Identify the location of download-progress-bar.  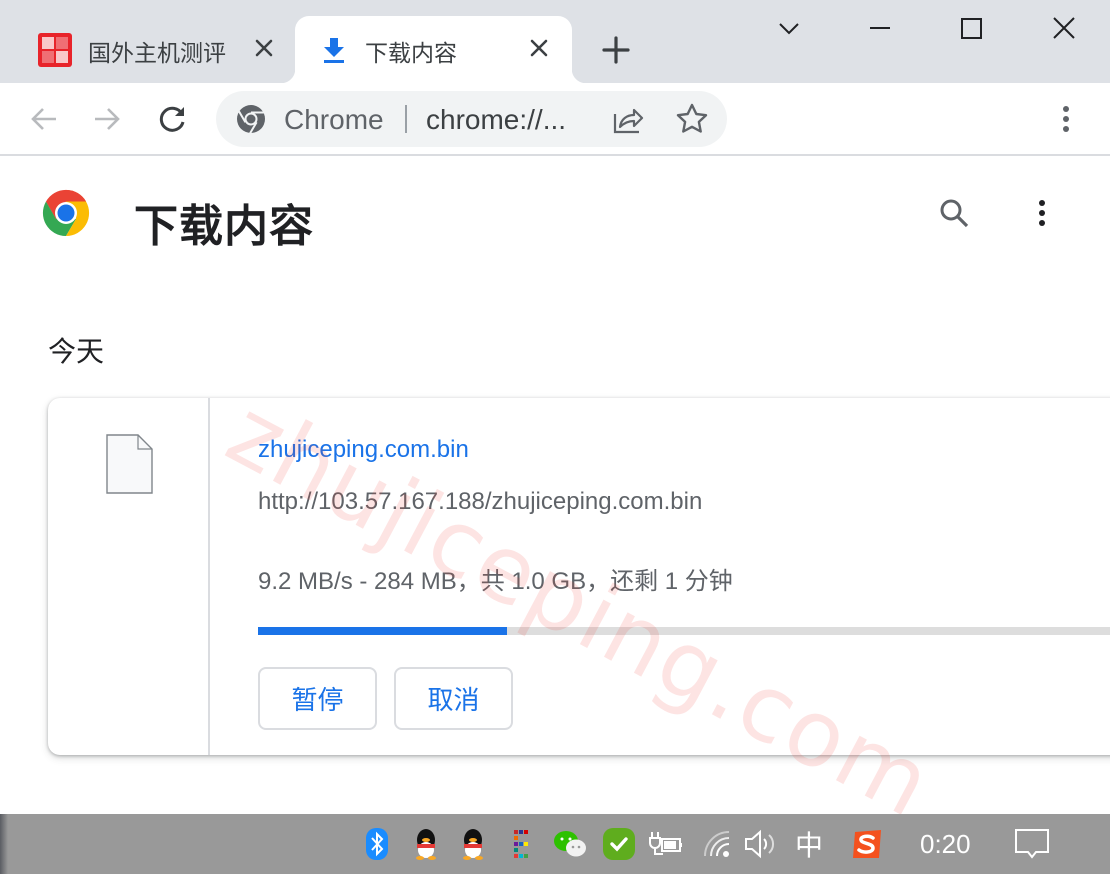
(684, 631).